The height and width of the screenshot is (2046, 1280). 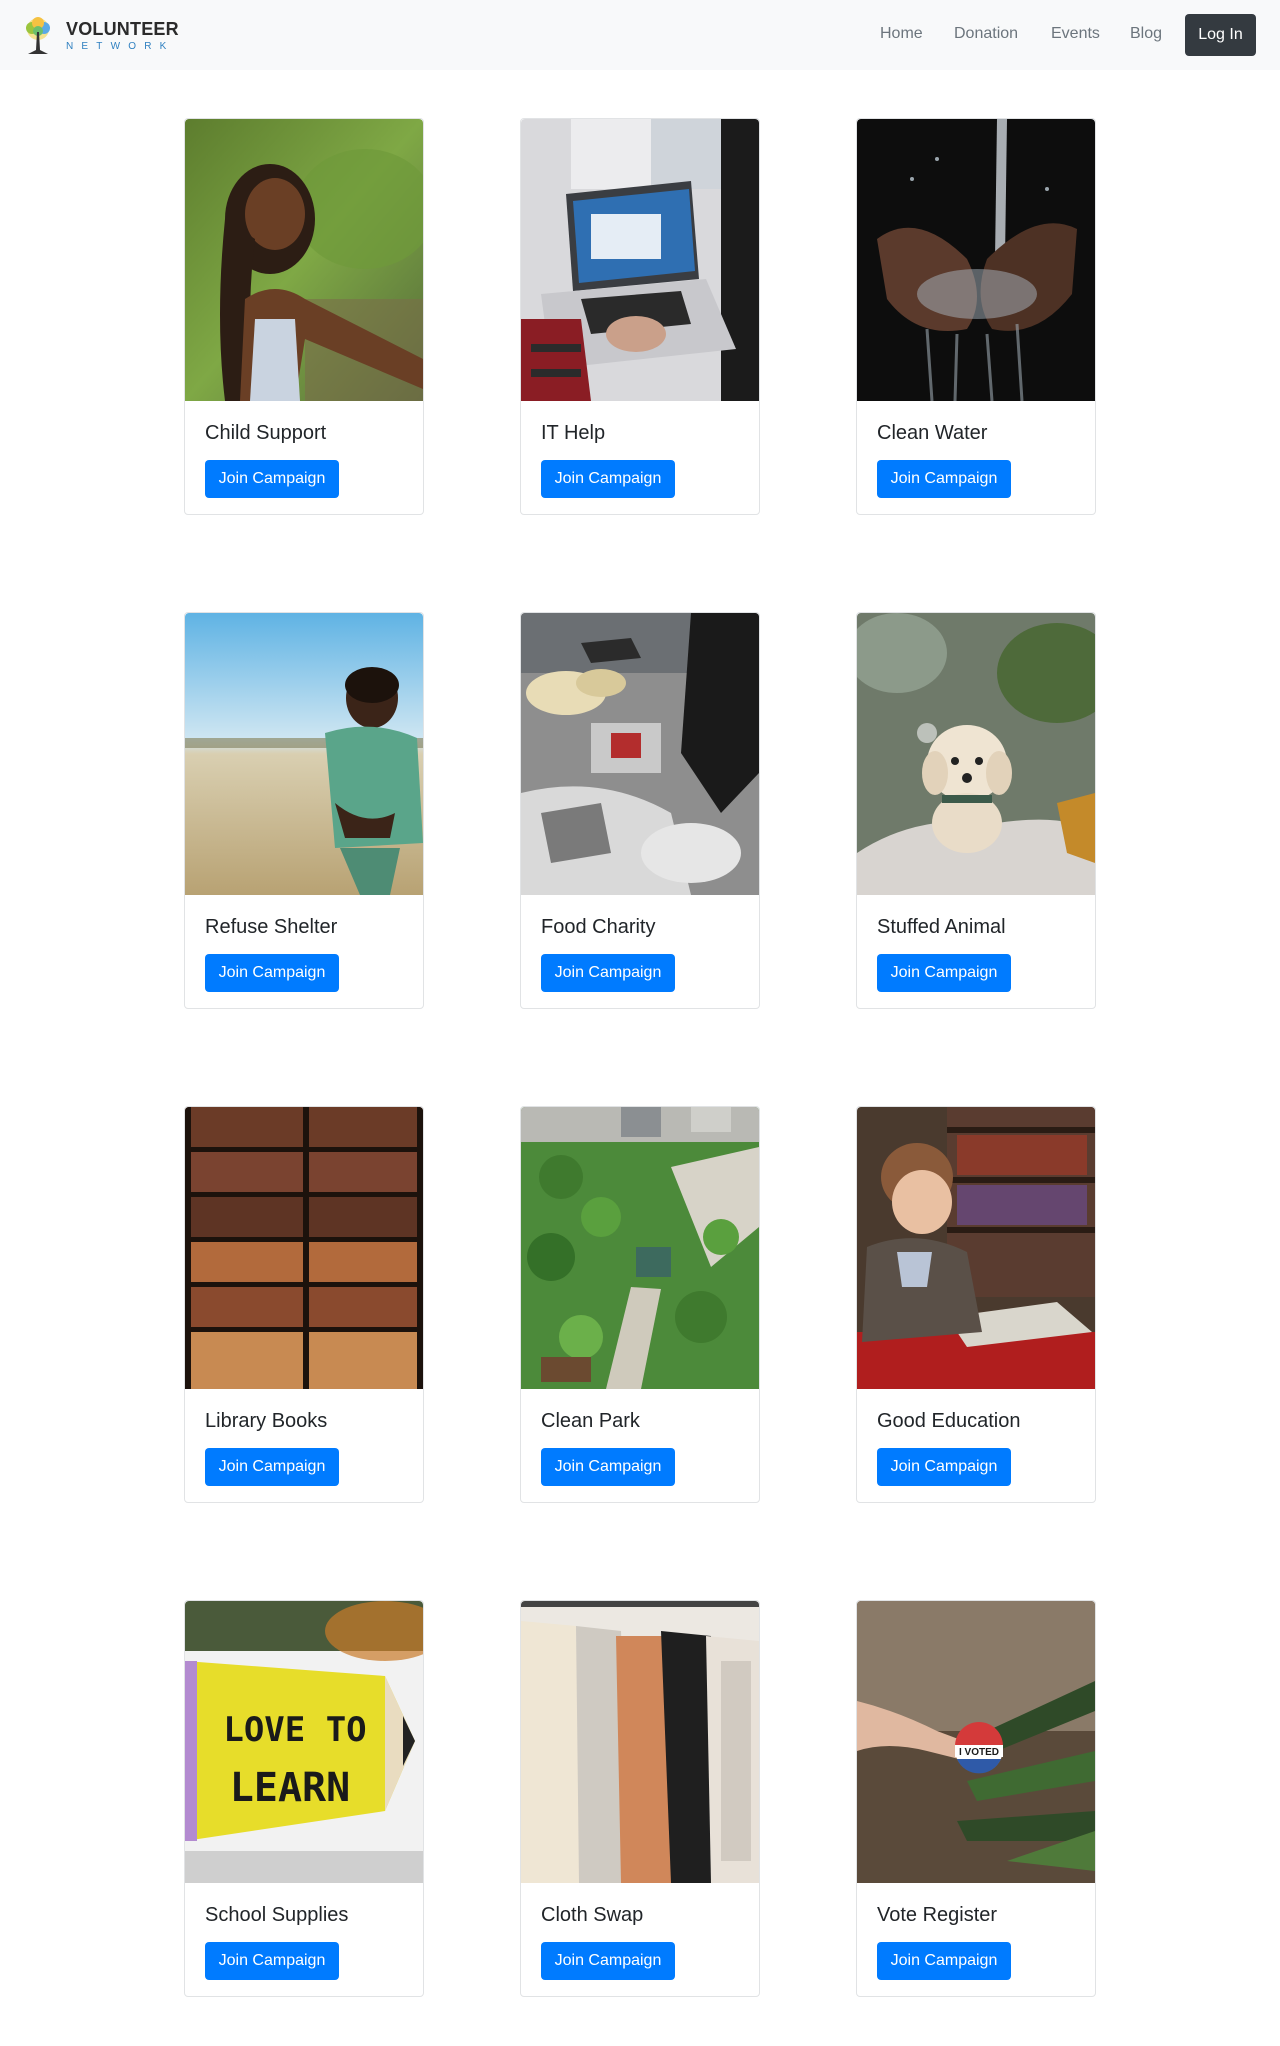 I want to click on tree-logo-icon, so click(x=38, y=35).